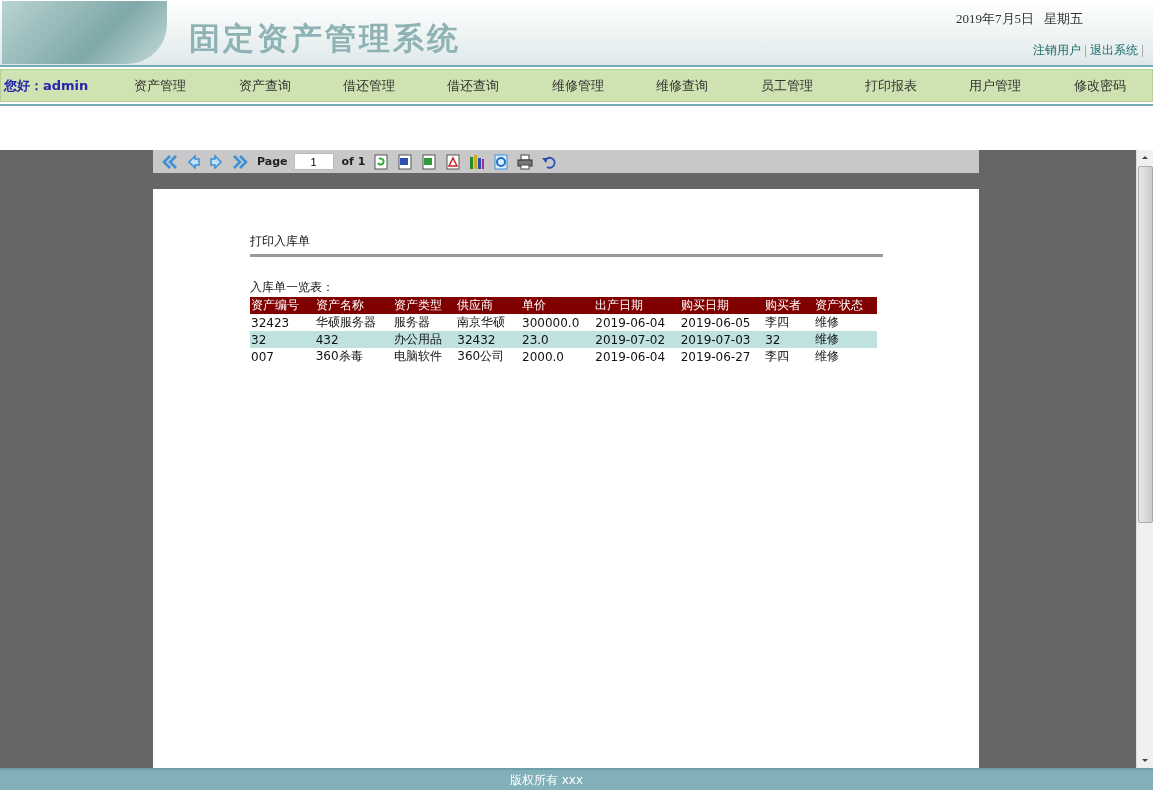  Describe the element at coordinates (424, 356) in the screenshot. I see `table-cell: 电脑软件` at that location.